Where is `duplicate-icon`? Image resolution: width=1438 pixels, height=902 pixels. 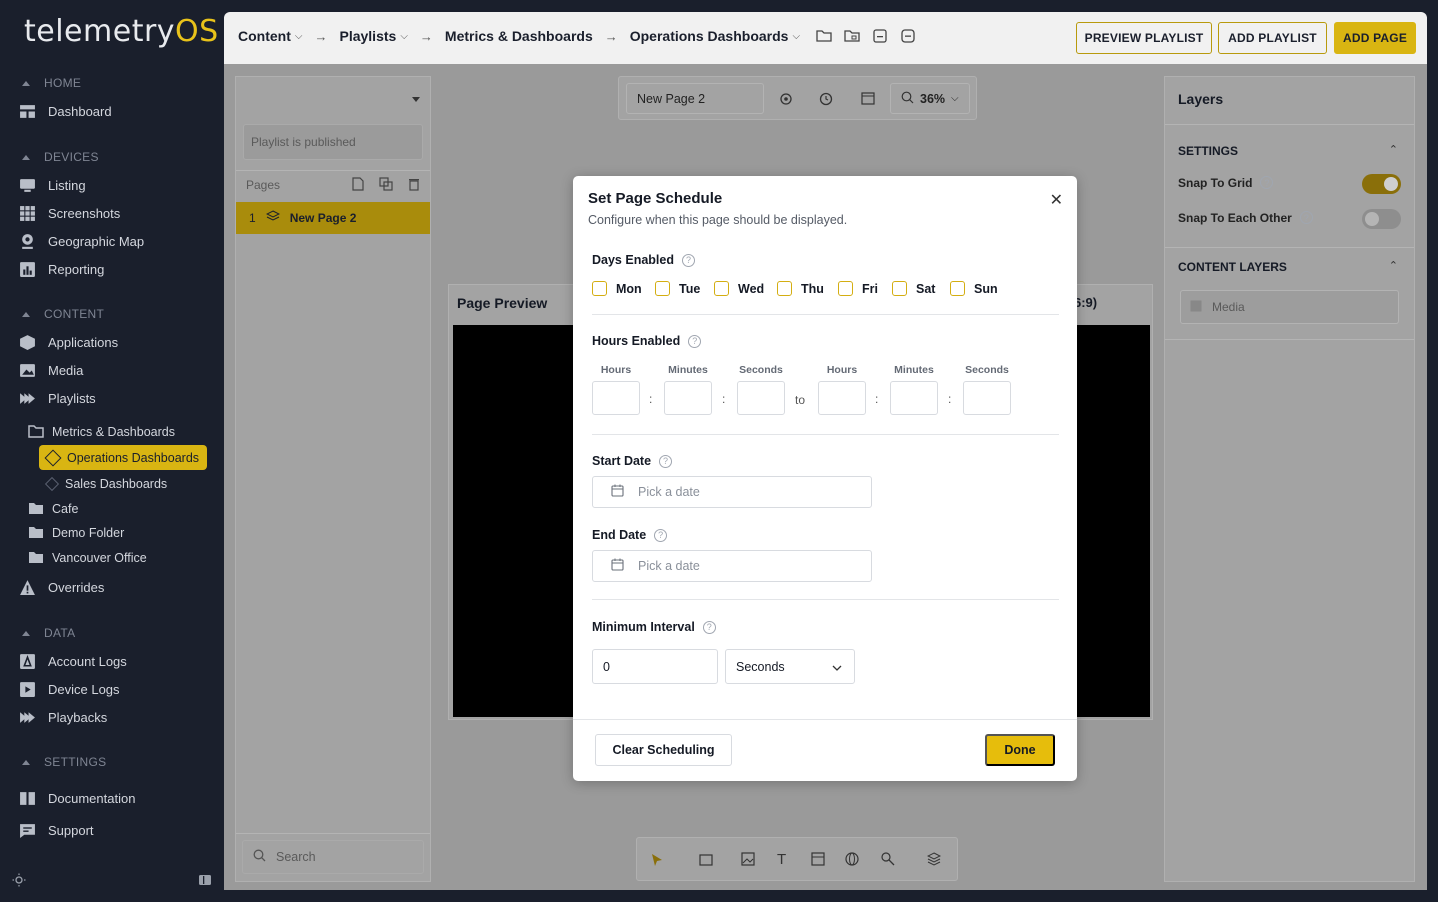
duplicate-icon is located at coordinates (386, 186).